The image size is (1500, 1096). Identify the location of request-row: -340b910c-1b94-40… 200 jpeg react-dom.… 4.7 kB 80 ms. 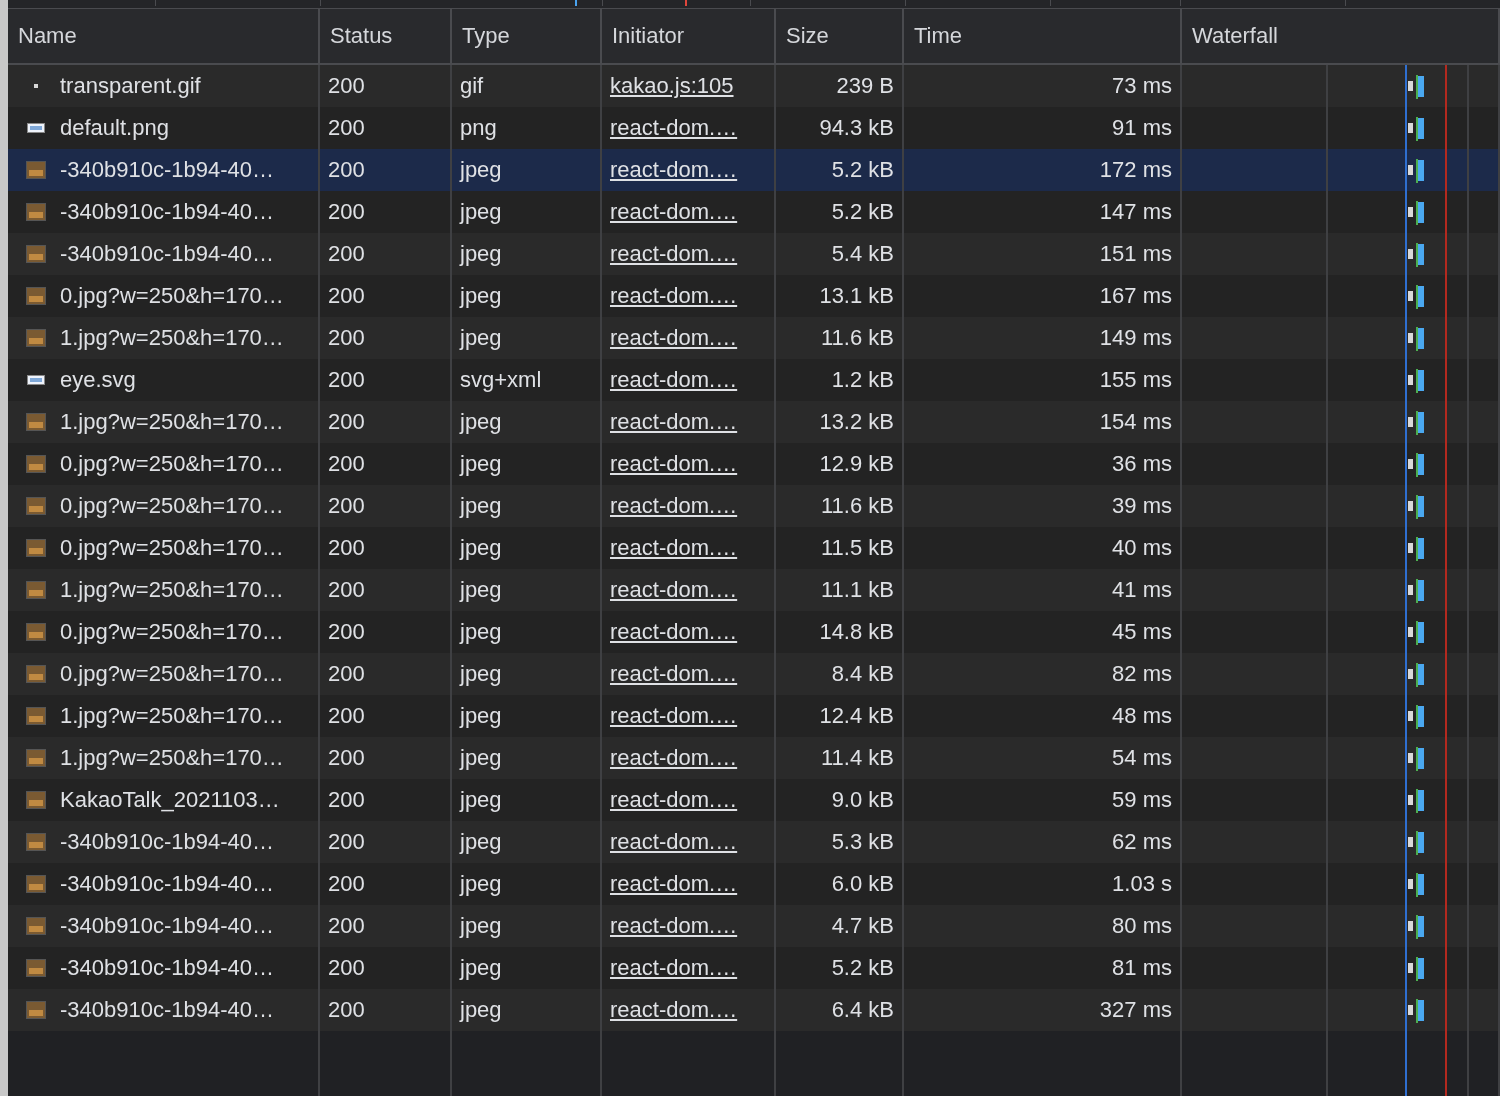
(754, 926).